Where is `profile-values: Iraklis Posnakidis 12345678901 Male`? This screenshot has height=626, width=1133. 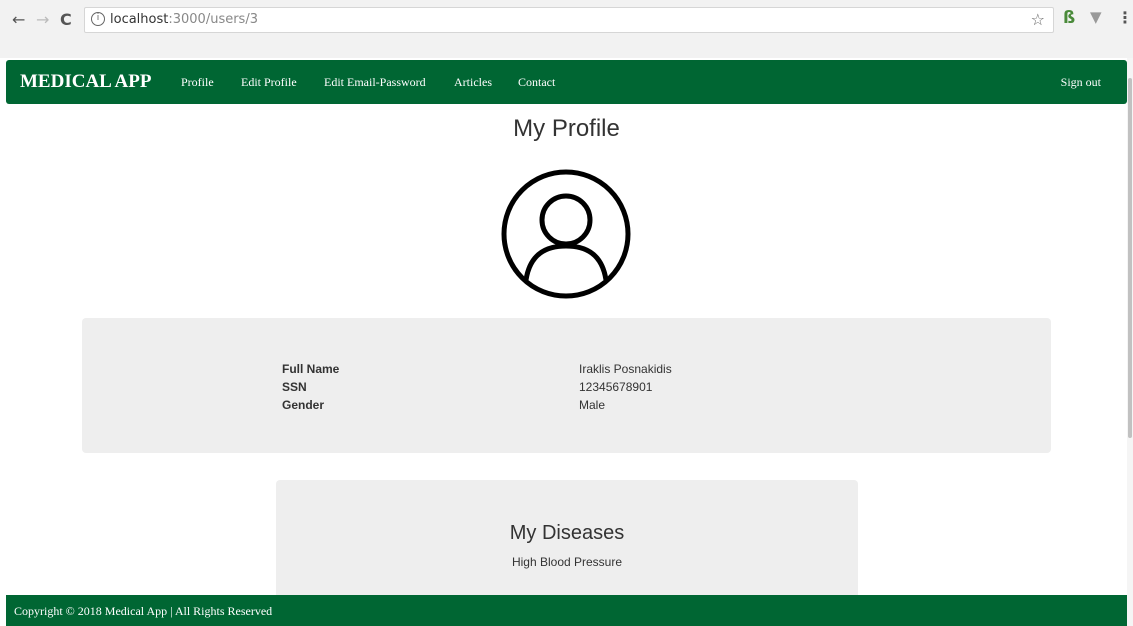
profile-values: Iraklis Posnakidis 12345678901 Male is located at coordinates (625, 387).